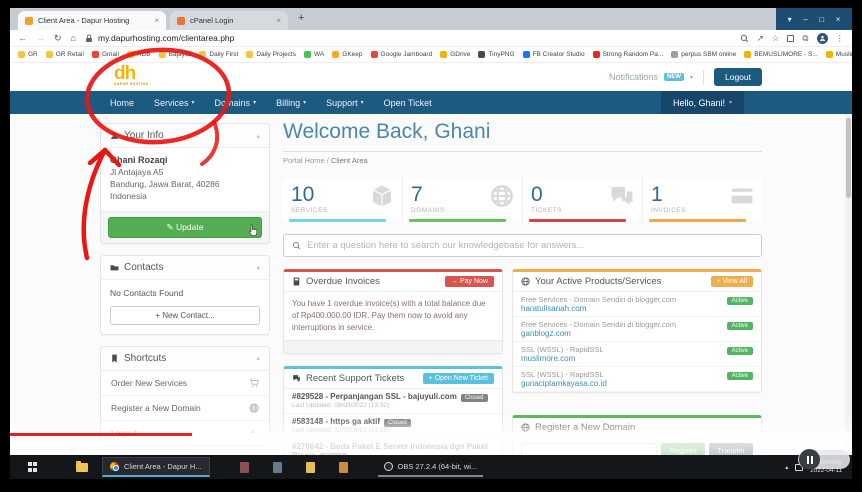  I want to click on share-icon: ↗, so click(760, 38).